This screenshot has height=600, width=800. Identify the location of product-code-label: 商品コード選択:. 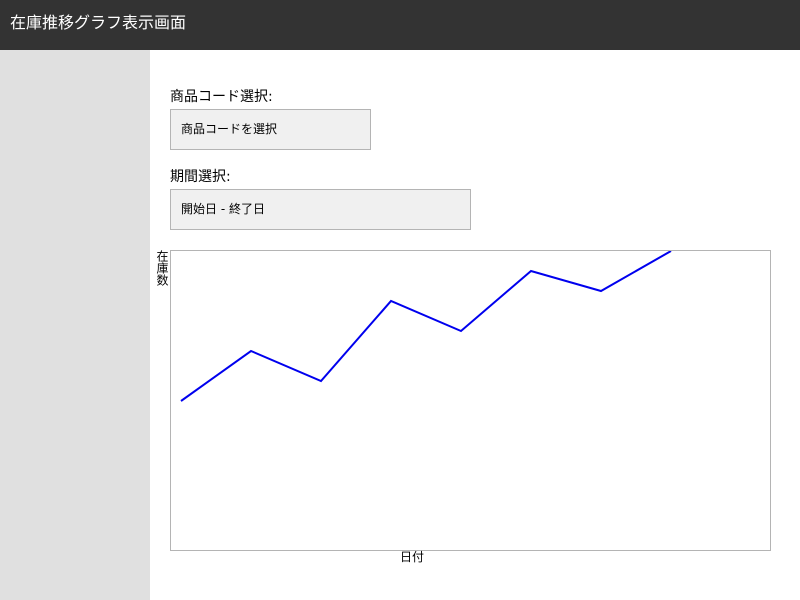
(221, 97).